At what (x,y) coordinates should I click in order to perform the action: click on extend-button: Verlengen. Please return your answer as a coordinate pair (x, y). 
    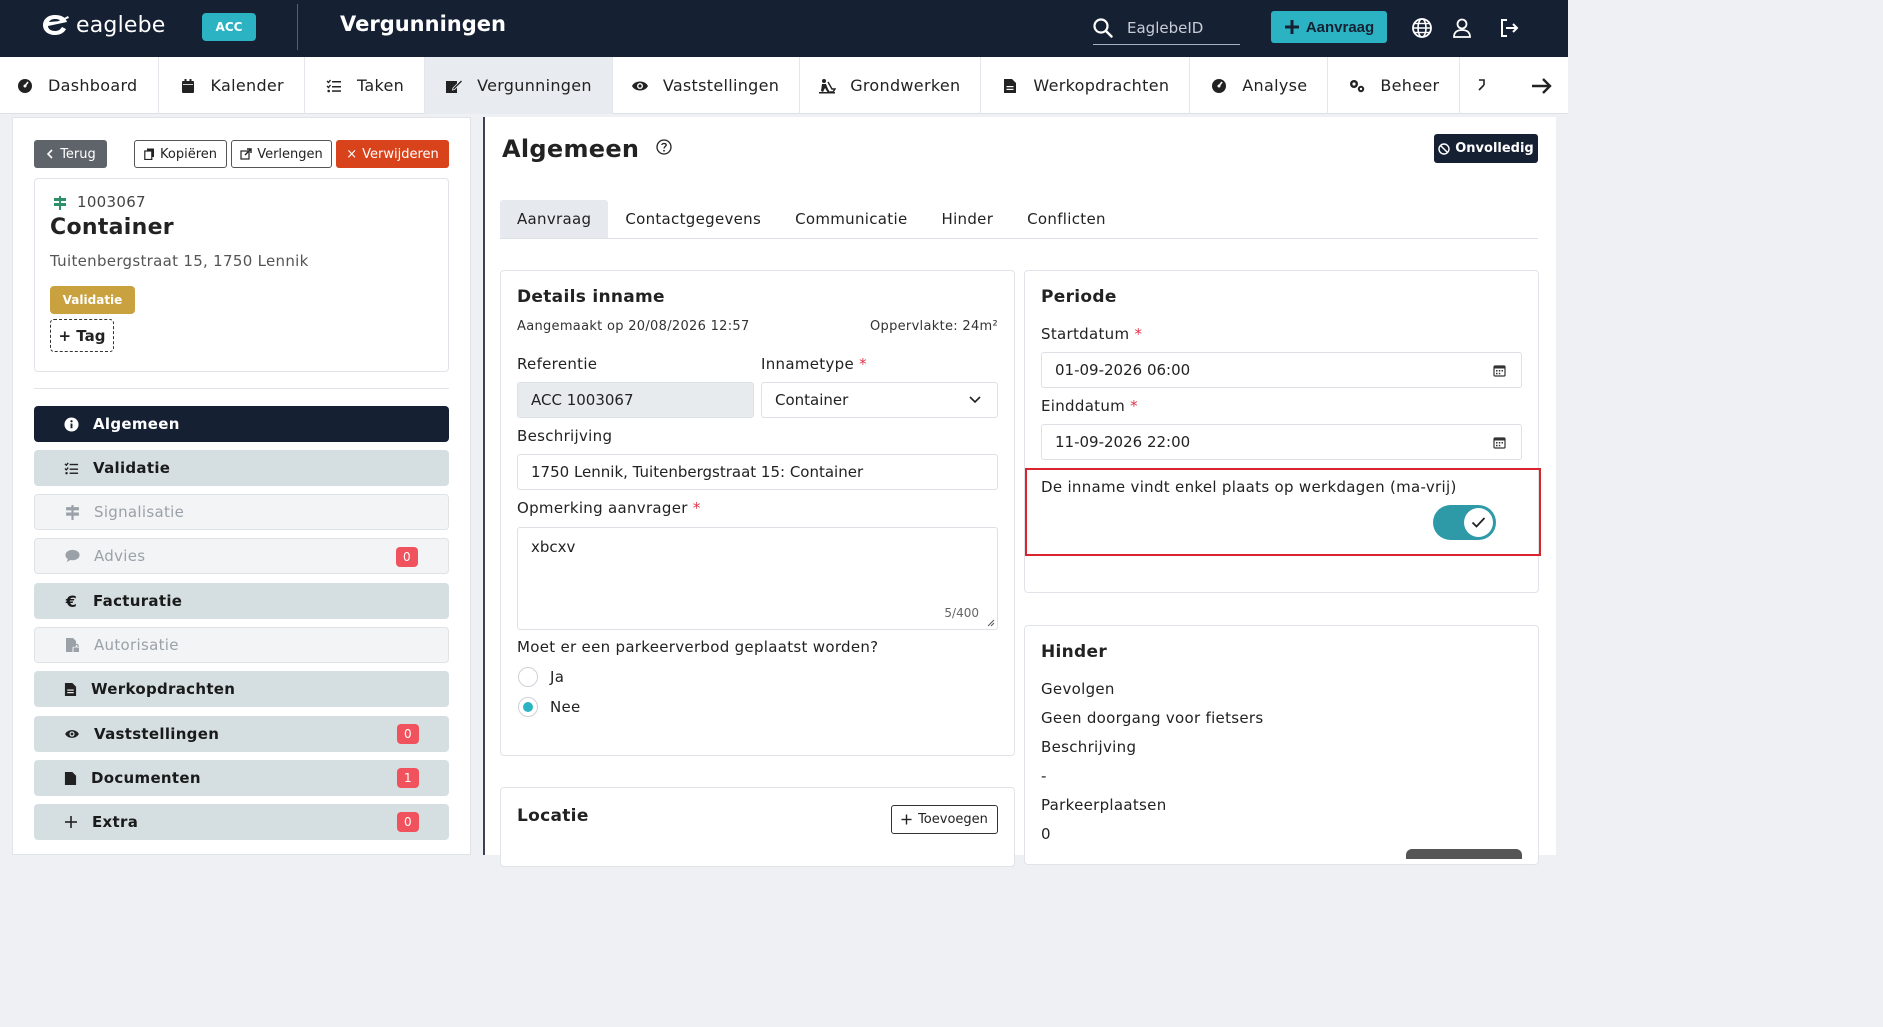
    Looking at the image, I should click on (281, 154).